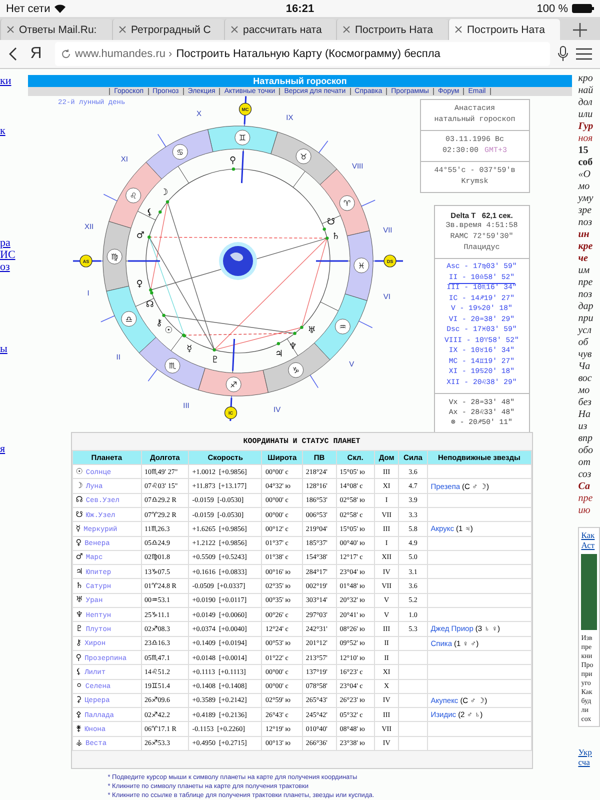 The image size is (600, 800). What do you see at coordinates (586, 91) in the screenshot?
I see `article-text: най` at bounding box center [586, 91].